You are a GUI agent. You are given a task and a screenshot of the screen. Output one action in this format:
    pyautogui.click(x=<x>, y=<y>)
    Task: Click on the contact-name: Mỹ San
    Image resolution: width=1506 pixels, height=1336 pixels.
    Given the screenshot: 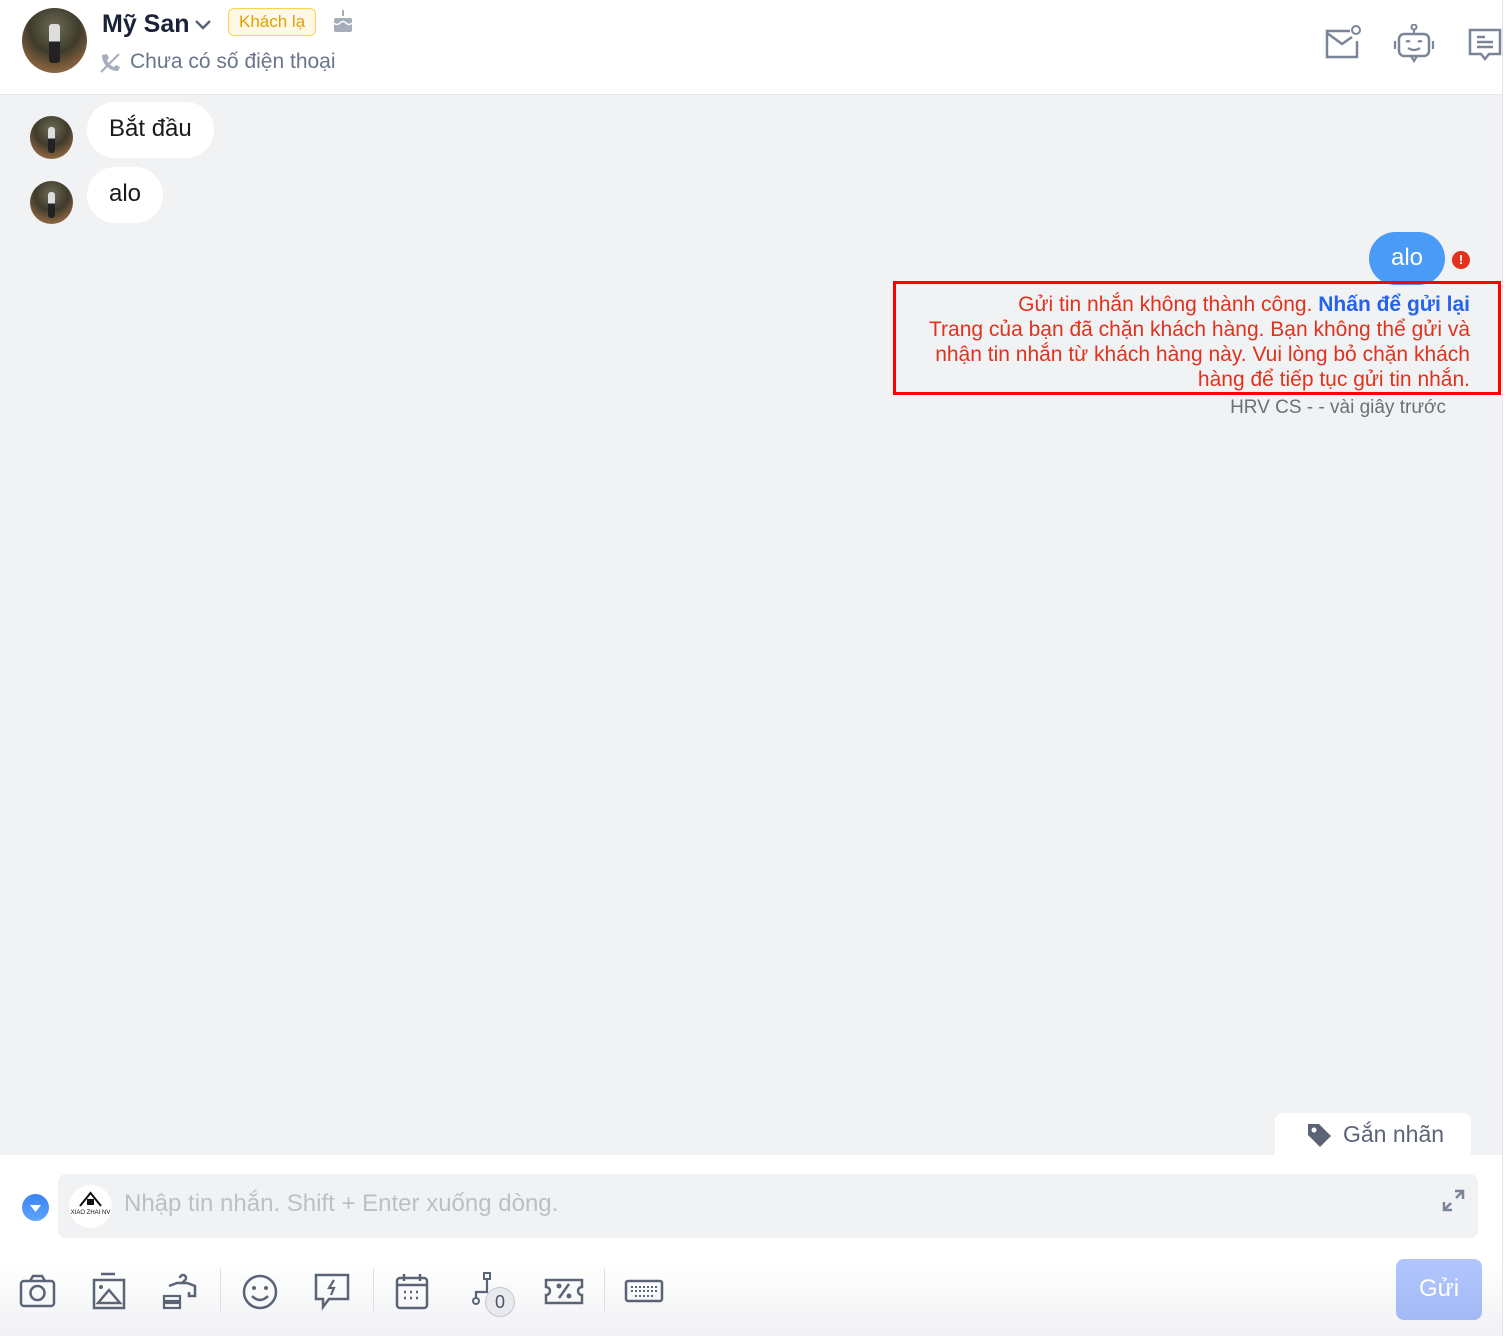 What is the action you would take?
    pyautogui.click(x=146, y=24)
    